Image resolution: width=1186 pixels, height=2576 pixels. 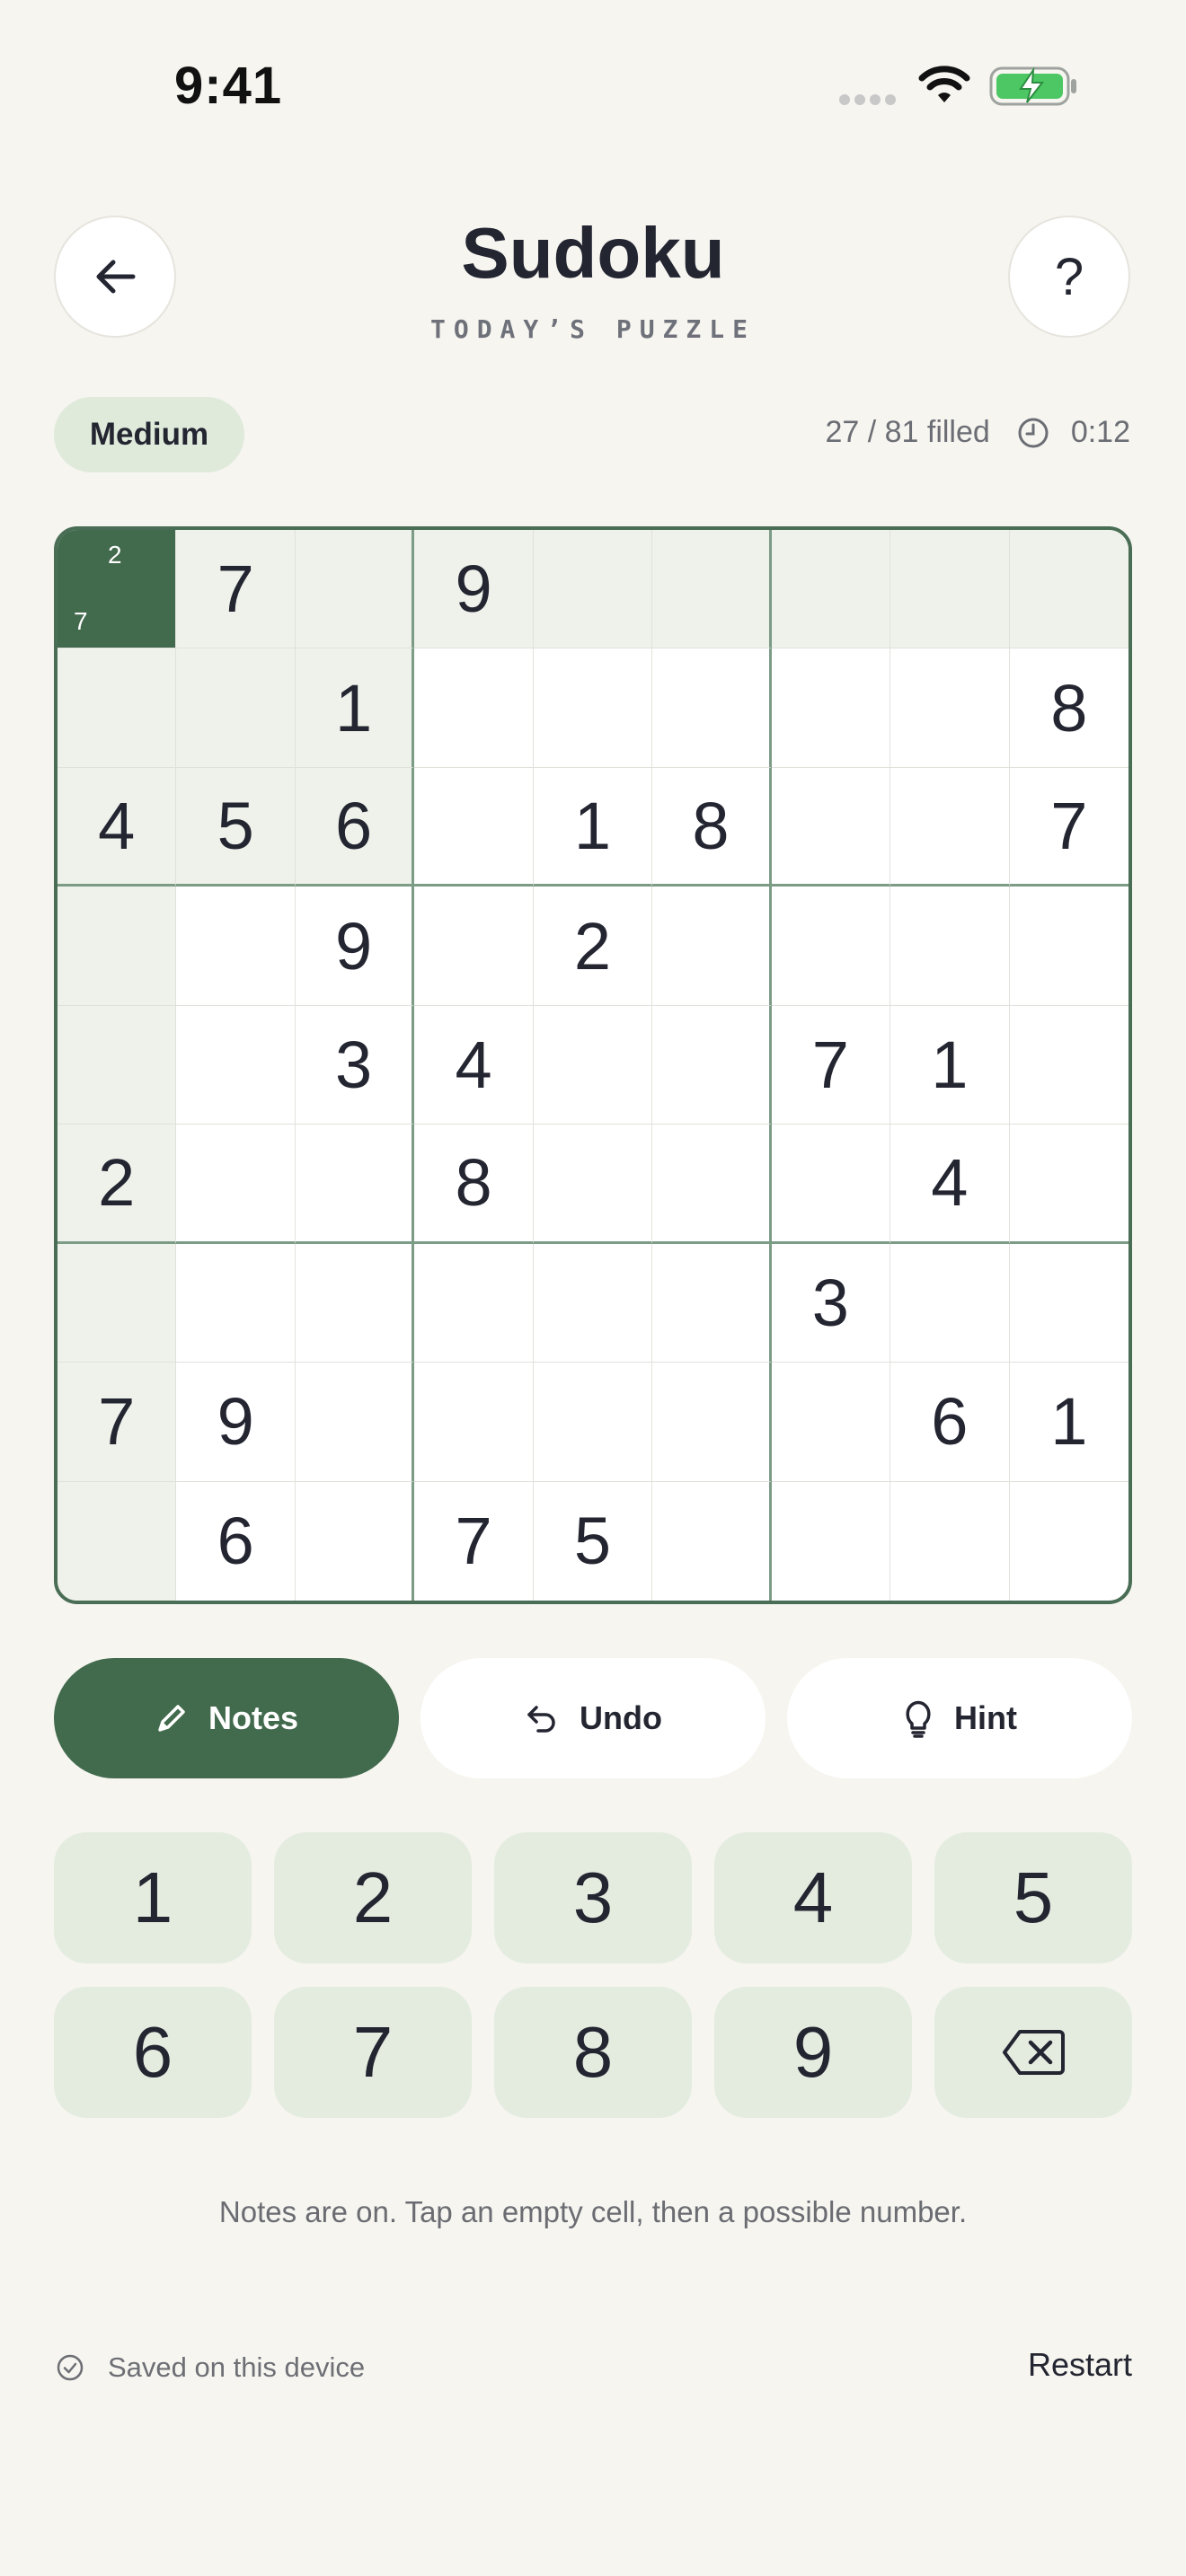 I want to click on keypad-key-8: 8, so click(x=593, y=2052).